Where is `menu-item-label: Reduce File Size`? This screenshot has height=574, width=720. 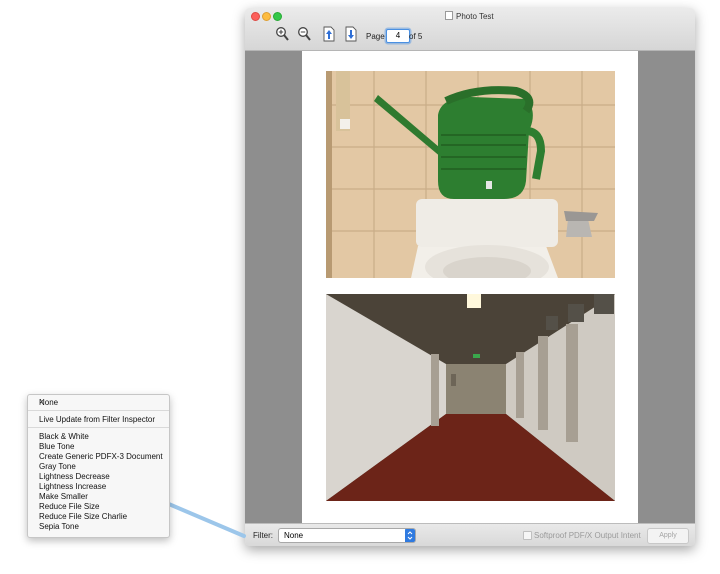
menu-item-label: Reduce File Size is located at coordinates (69, 506).